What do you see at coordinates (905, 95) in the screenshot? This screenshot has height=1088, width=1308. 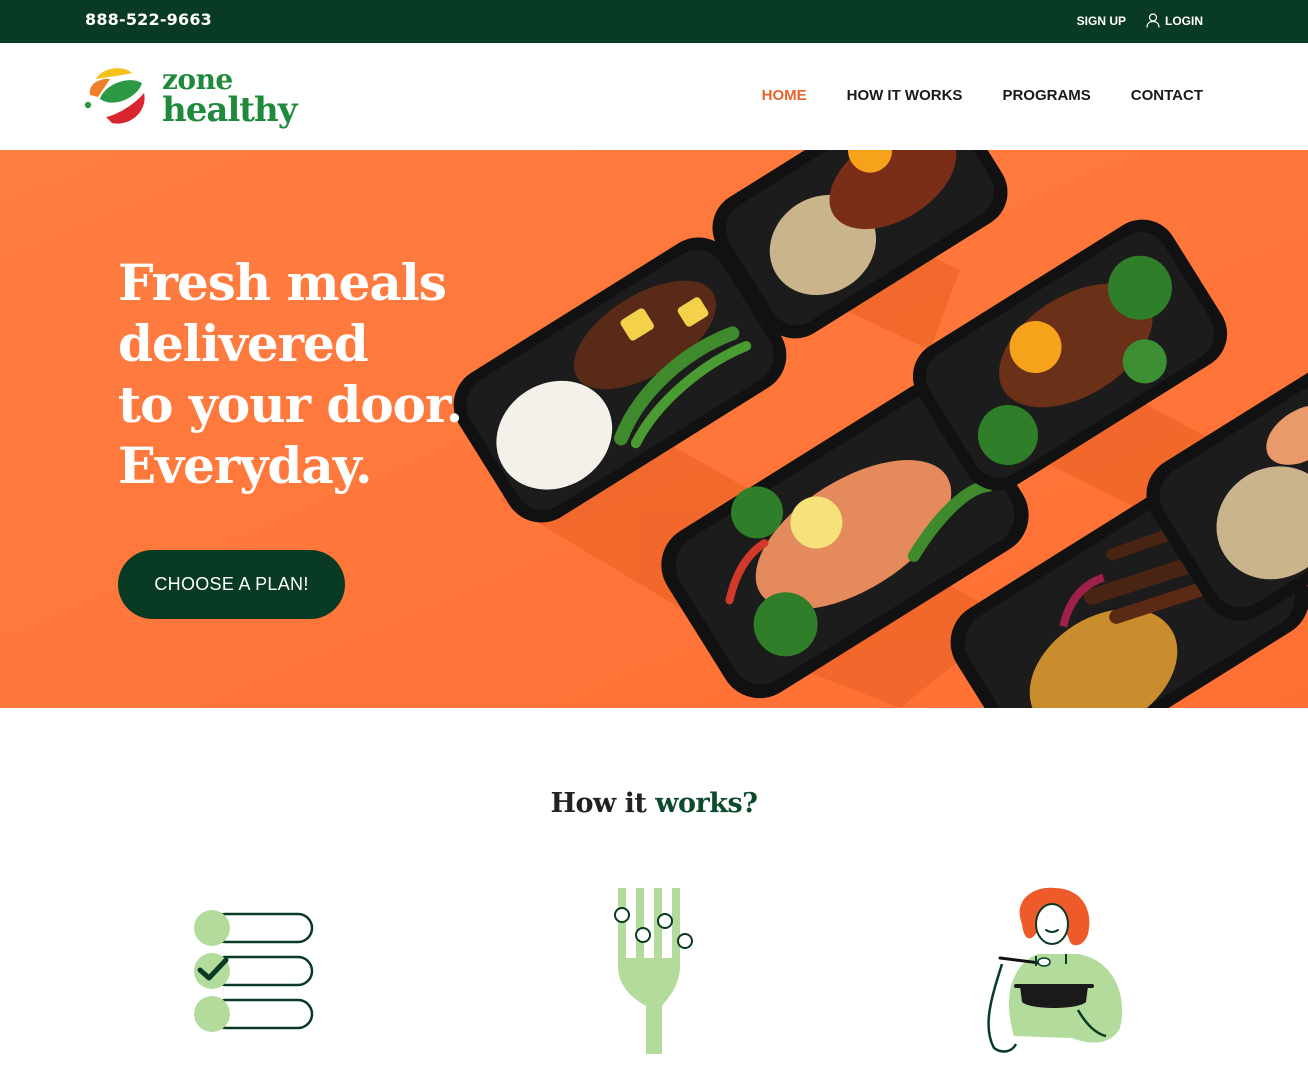 I see `nav-how-it-works: HOW IT WORKS` at bounding box center [905, 95].